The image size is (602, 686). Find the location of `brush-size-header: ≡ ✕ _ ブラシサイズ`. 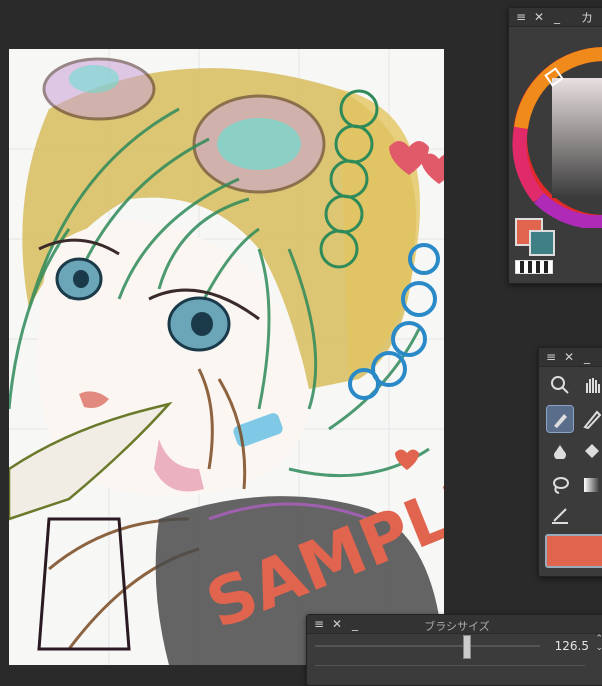

brush-size-header: ≡ ✕ _ ブラシサイズ is located at coordinates (454, 624).